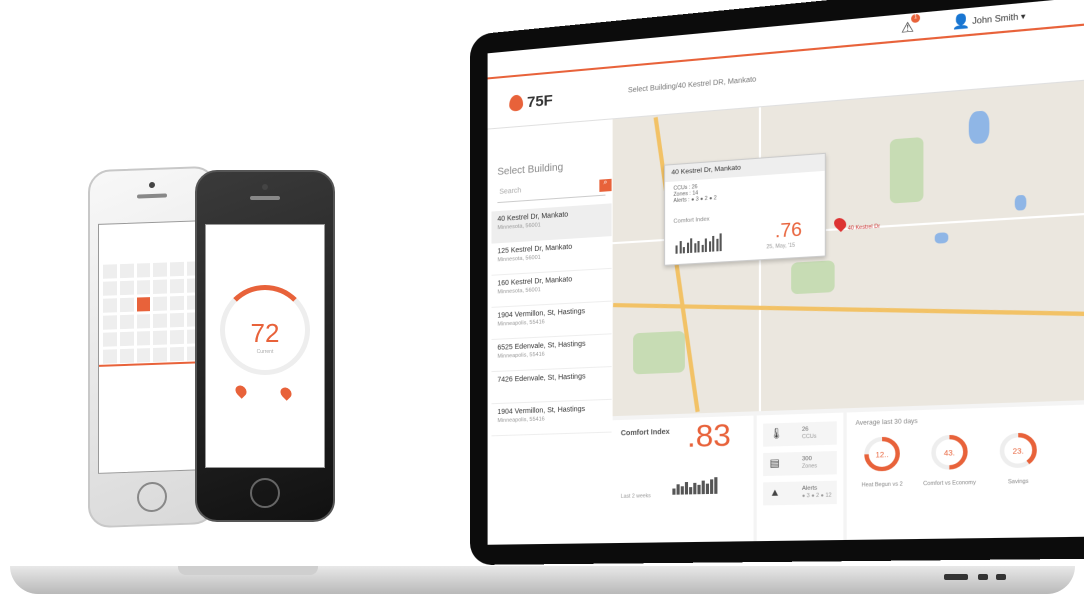  I want to click on donut-value: 23., so click(1018, 452).